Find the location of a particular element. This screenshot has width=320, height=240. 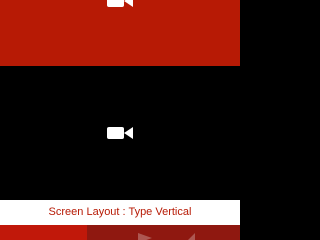

bottom-control-bar is located at coordinates (120, 232).